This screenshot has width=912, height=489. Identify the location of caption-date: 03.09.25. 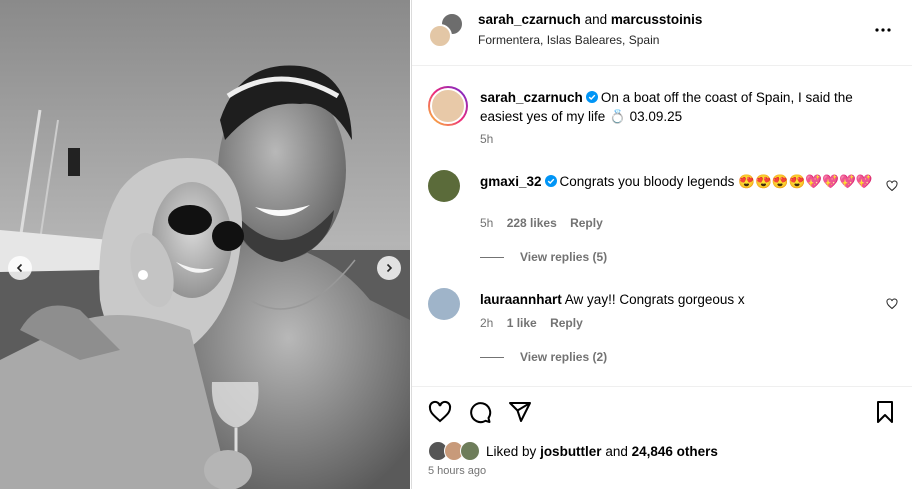
(656, 116).